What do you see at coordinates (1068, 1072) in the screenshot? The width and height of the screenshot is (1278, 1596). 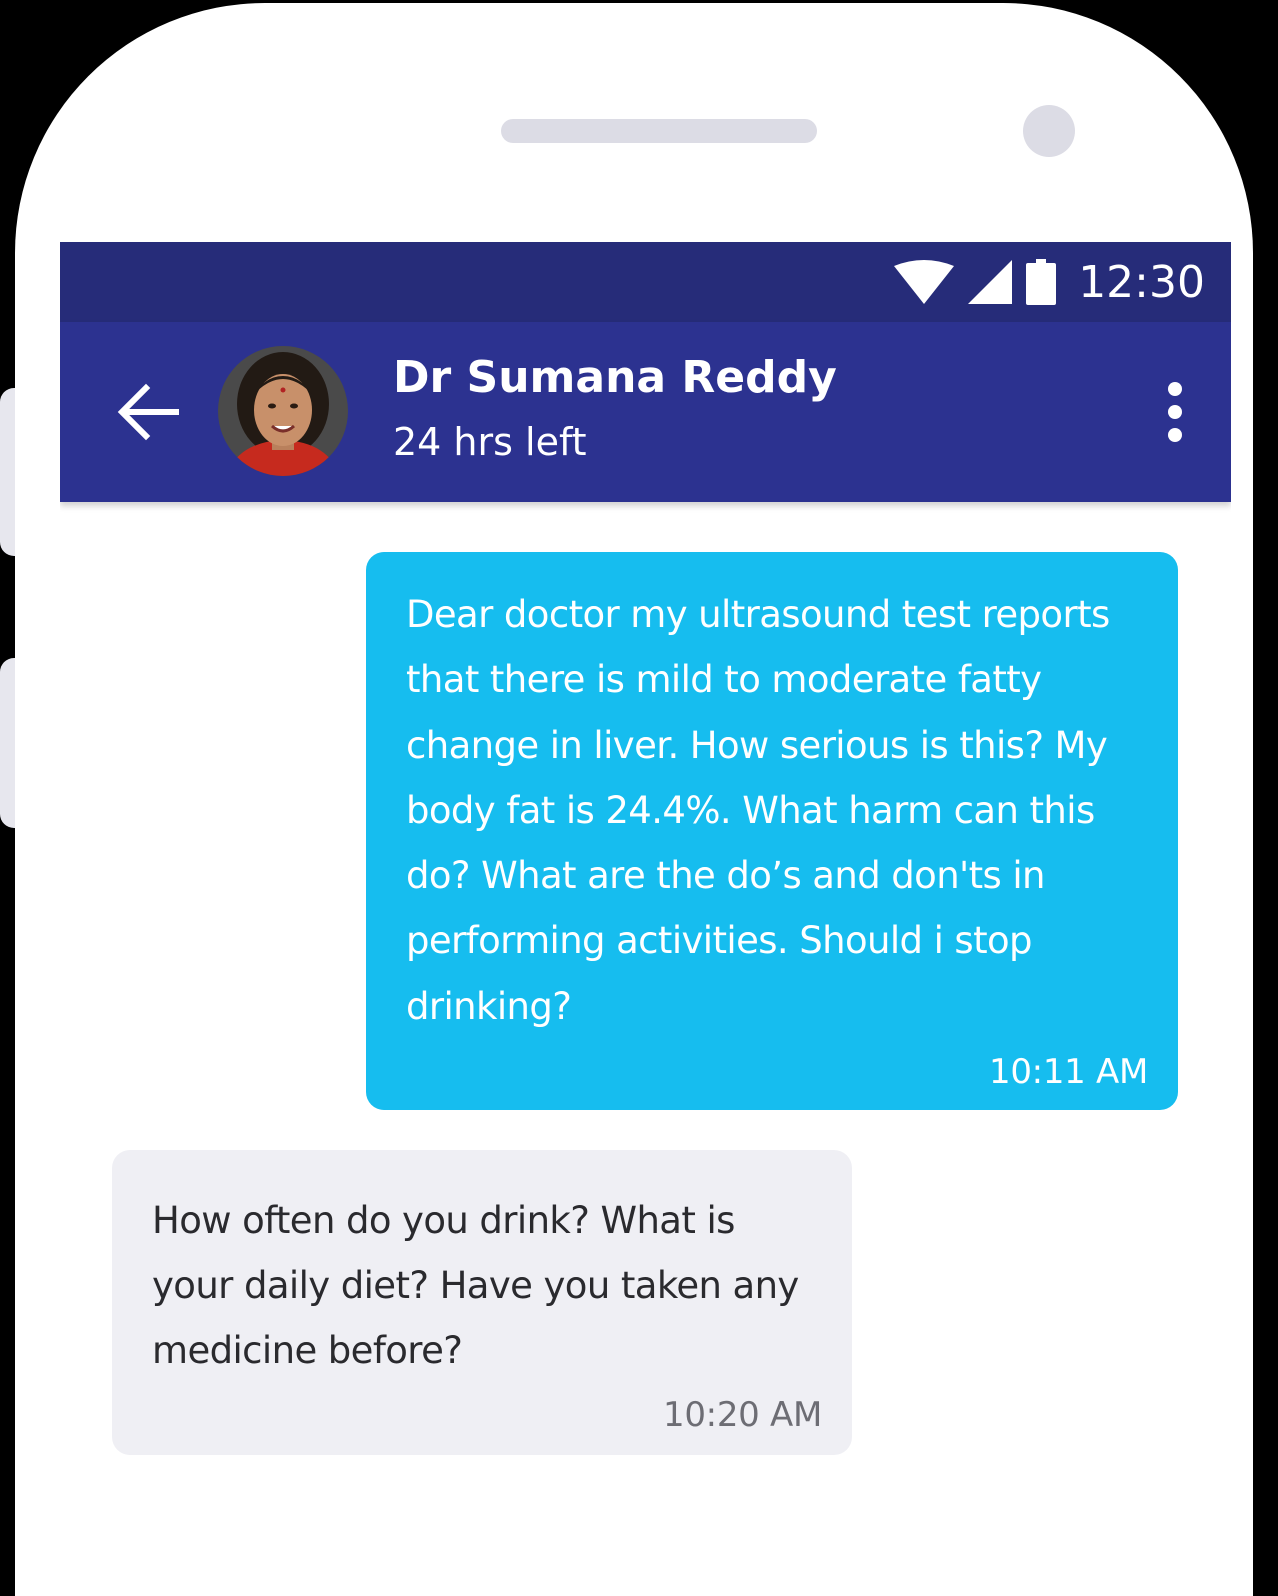 I see `message-time: 10:11 AM` at bounding box center [1068, 1072].